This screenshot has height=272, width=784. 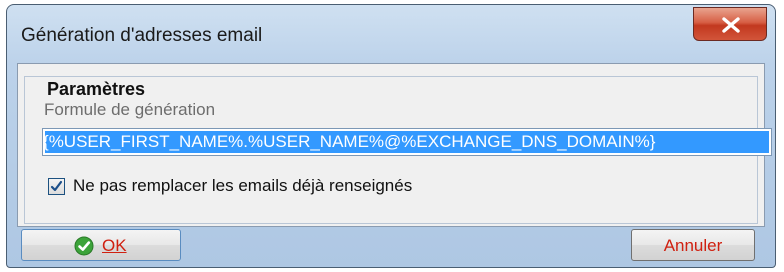 I want to click on ok-button: OK, so click(x=101, y=245).